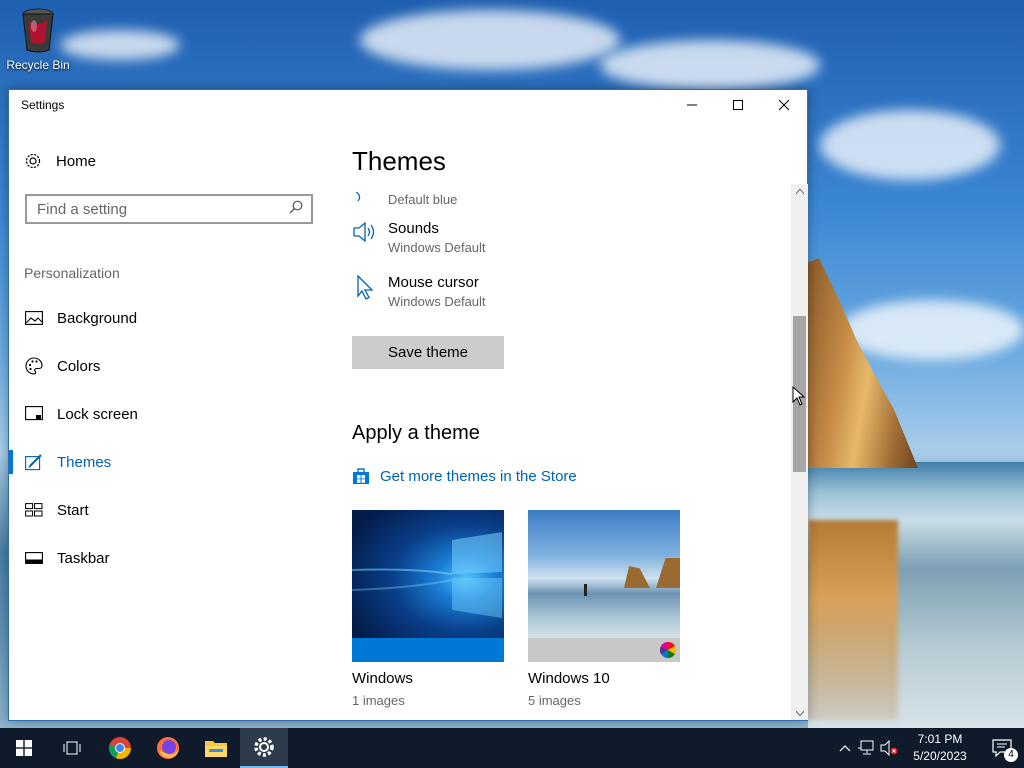 The image size is (1024, 768). I want to click on save-theme-button: Save theme, so click(428, 352).